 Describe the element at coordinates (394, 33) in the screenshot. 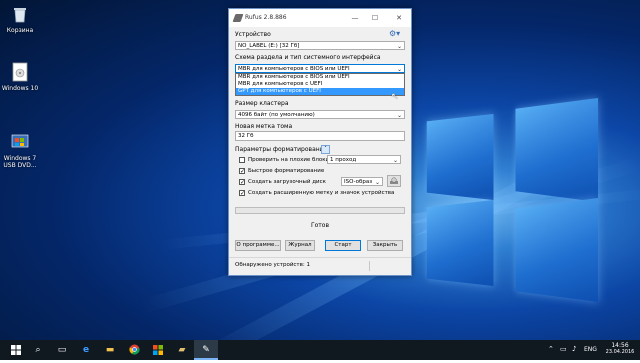

I see `device-settings-icon: ⚙▾` at that location.